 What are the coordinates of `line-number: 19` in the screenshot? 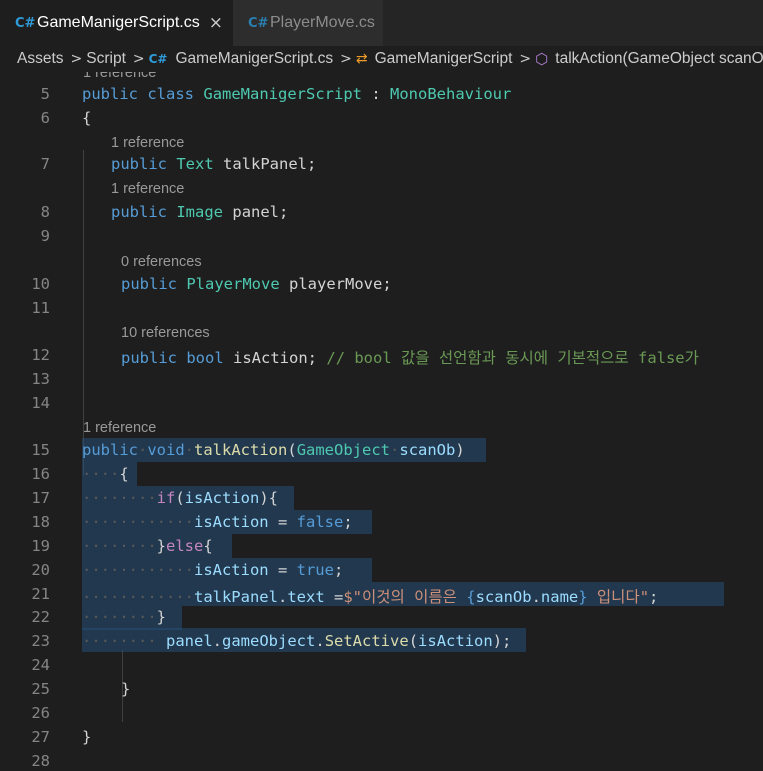 It's located at (40, 546).